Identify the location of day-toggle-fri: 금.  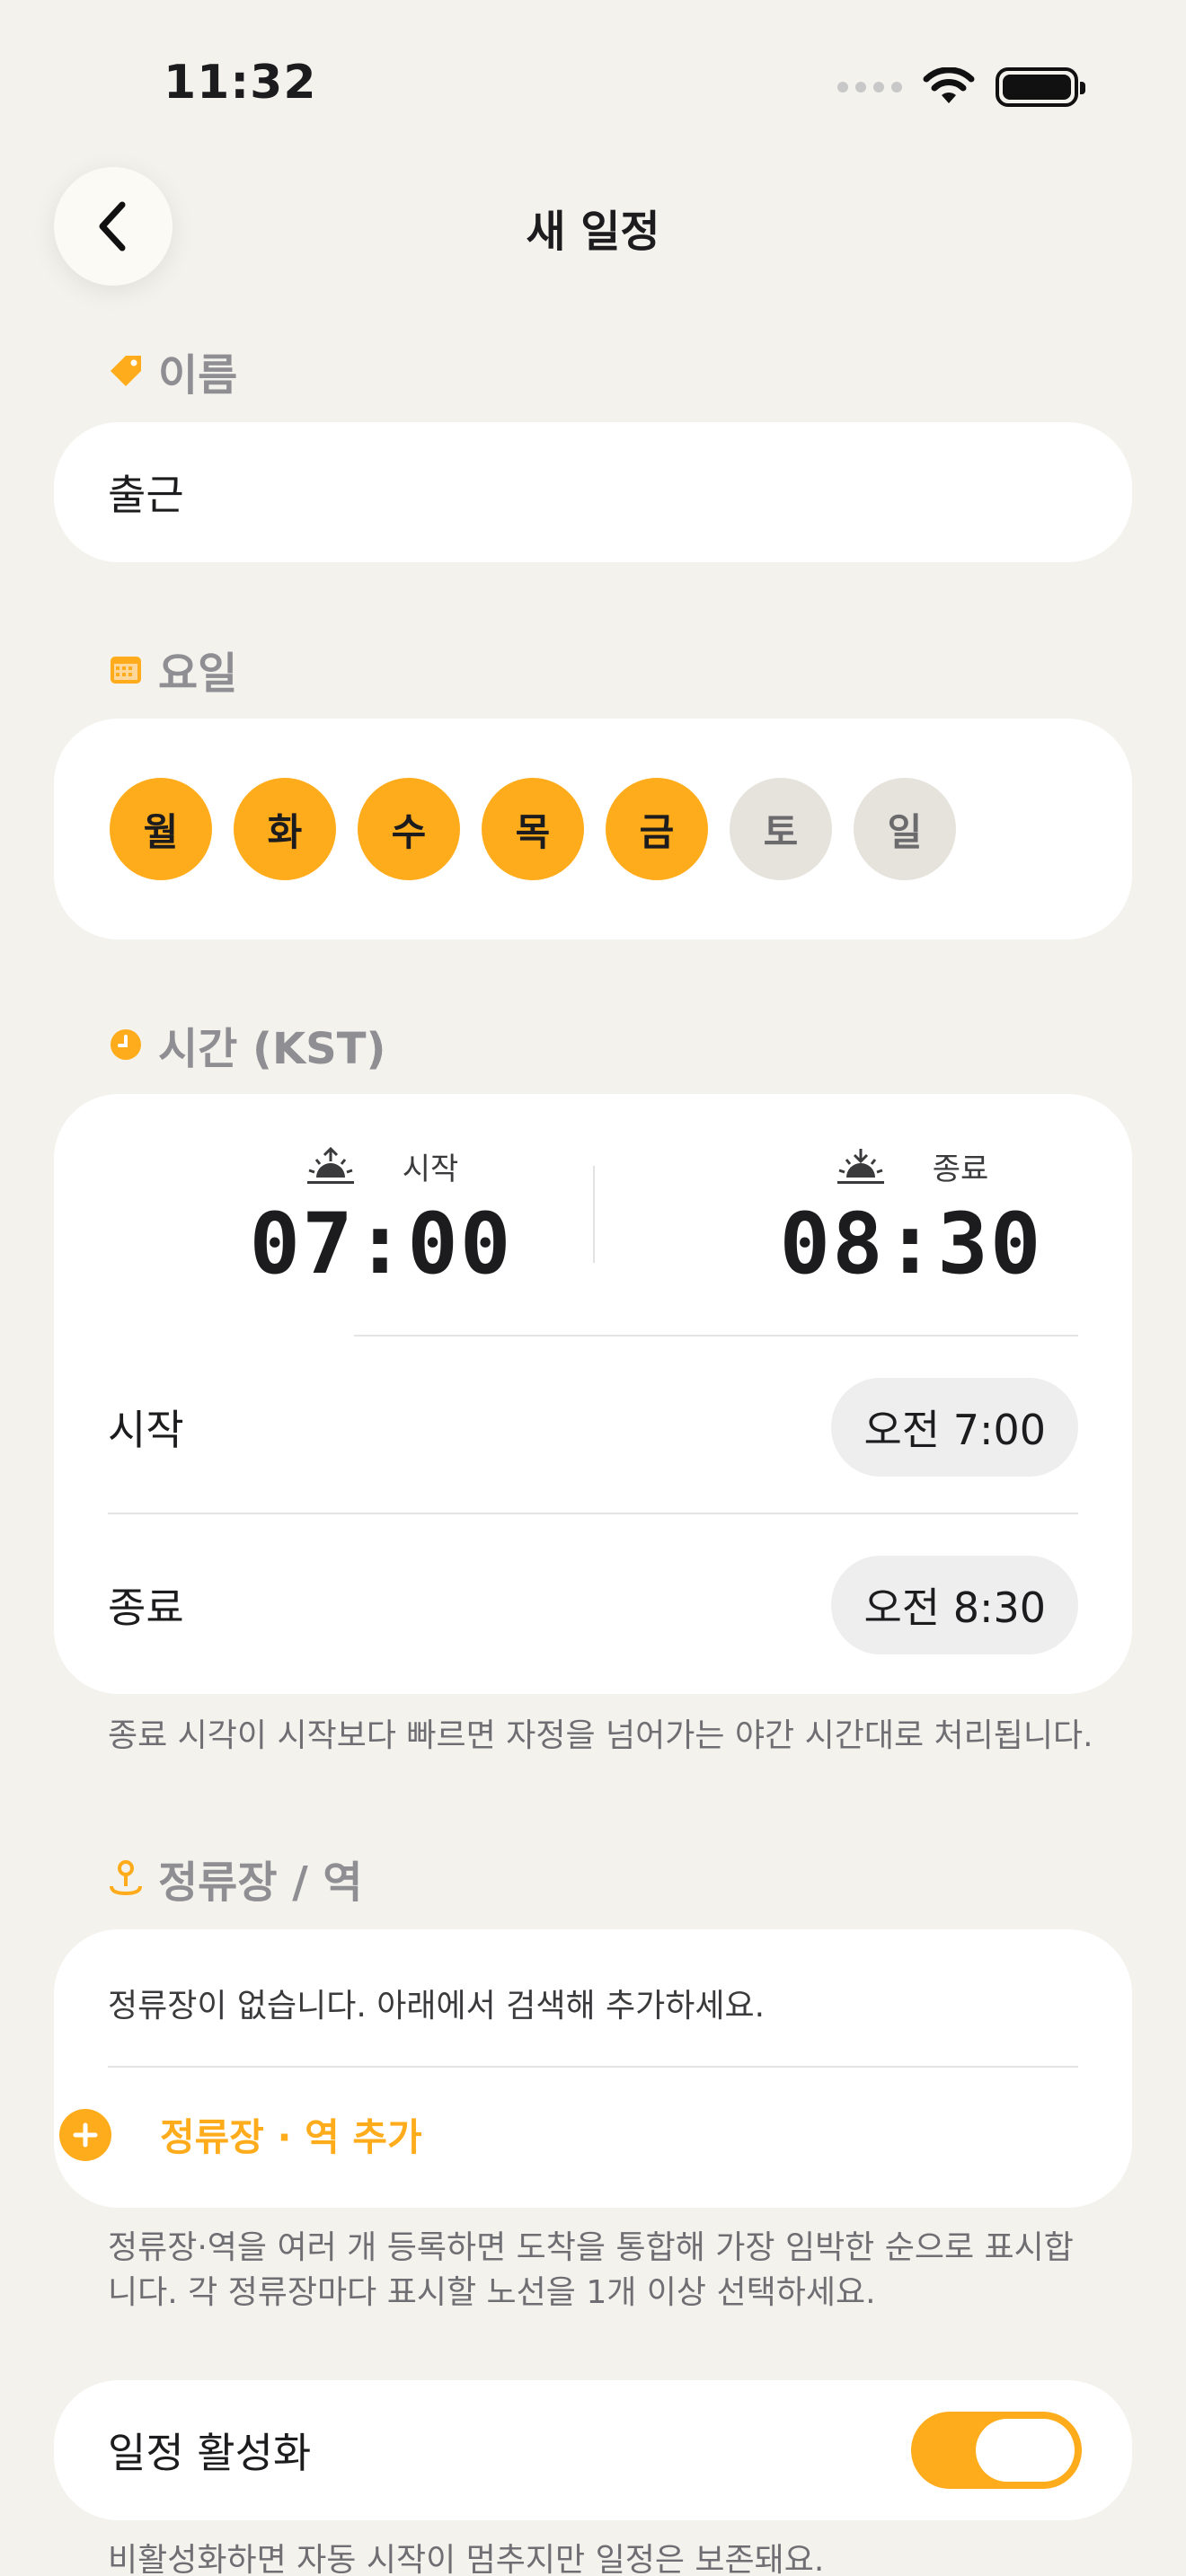
(657, 829).